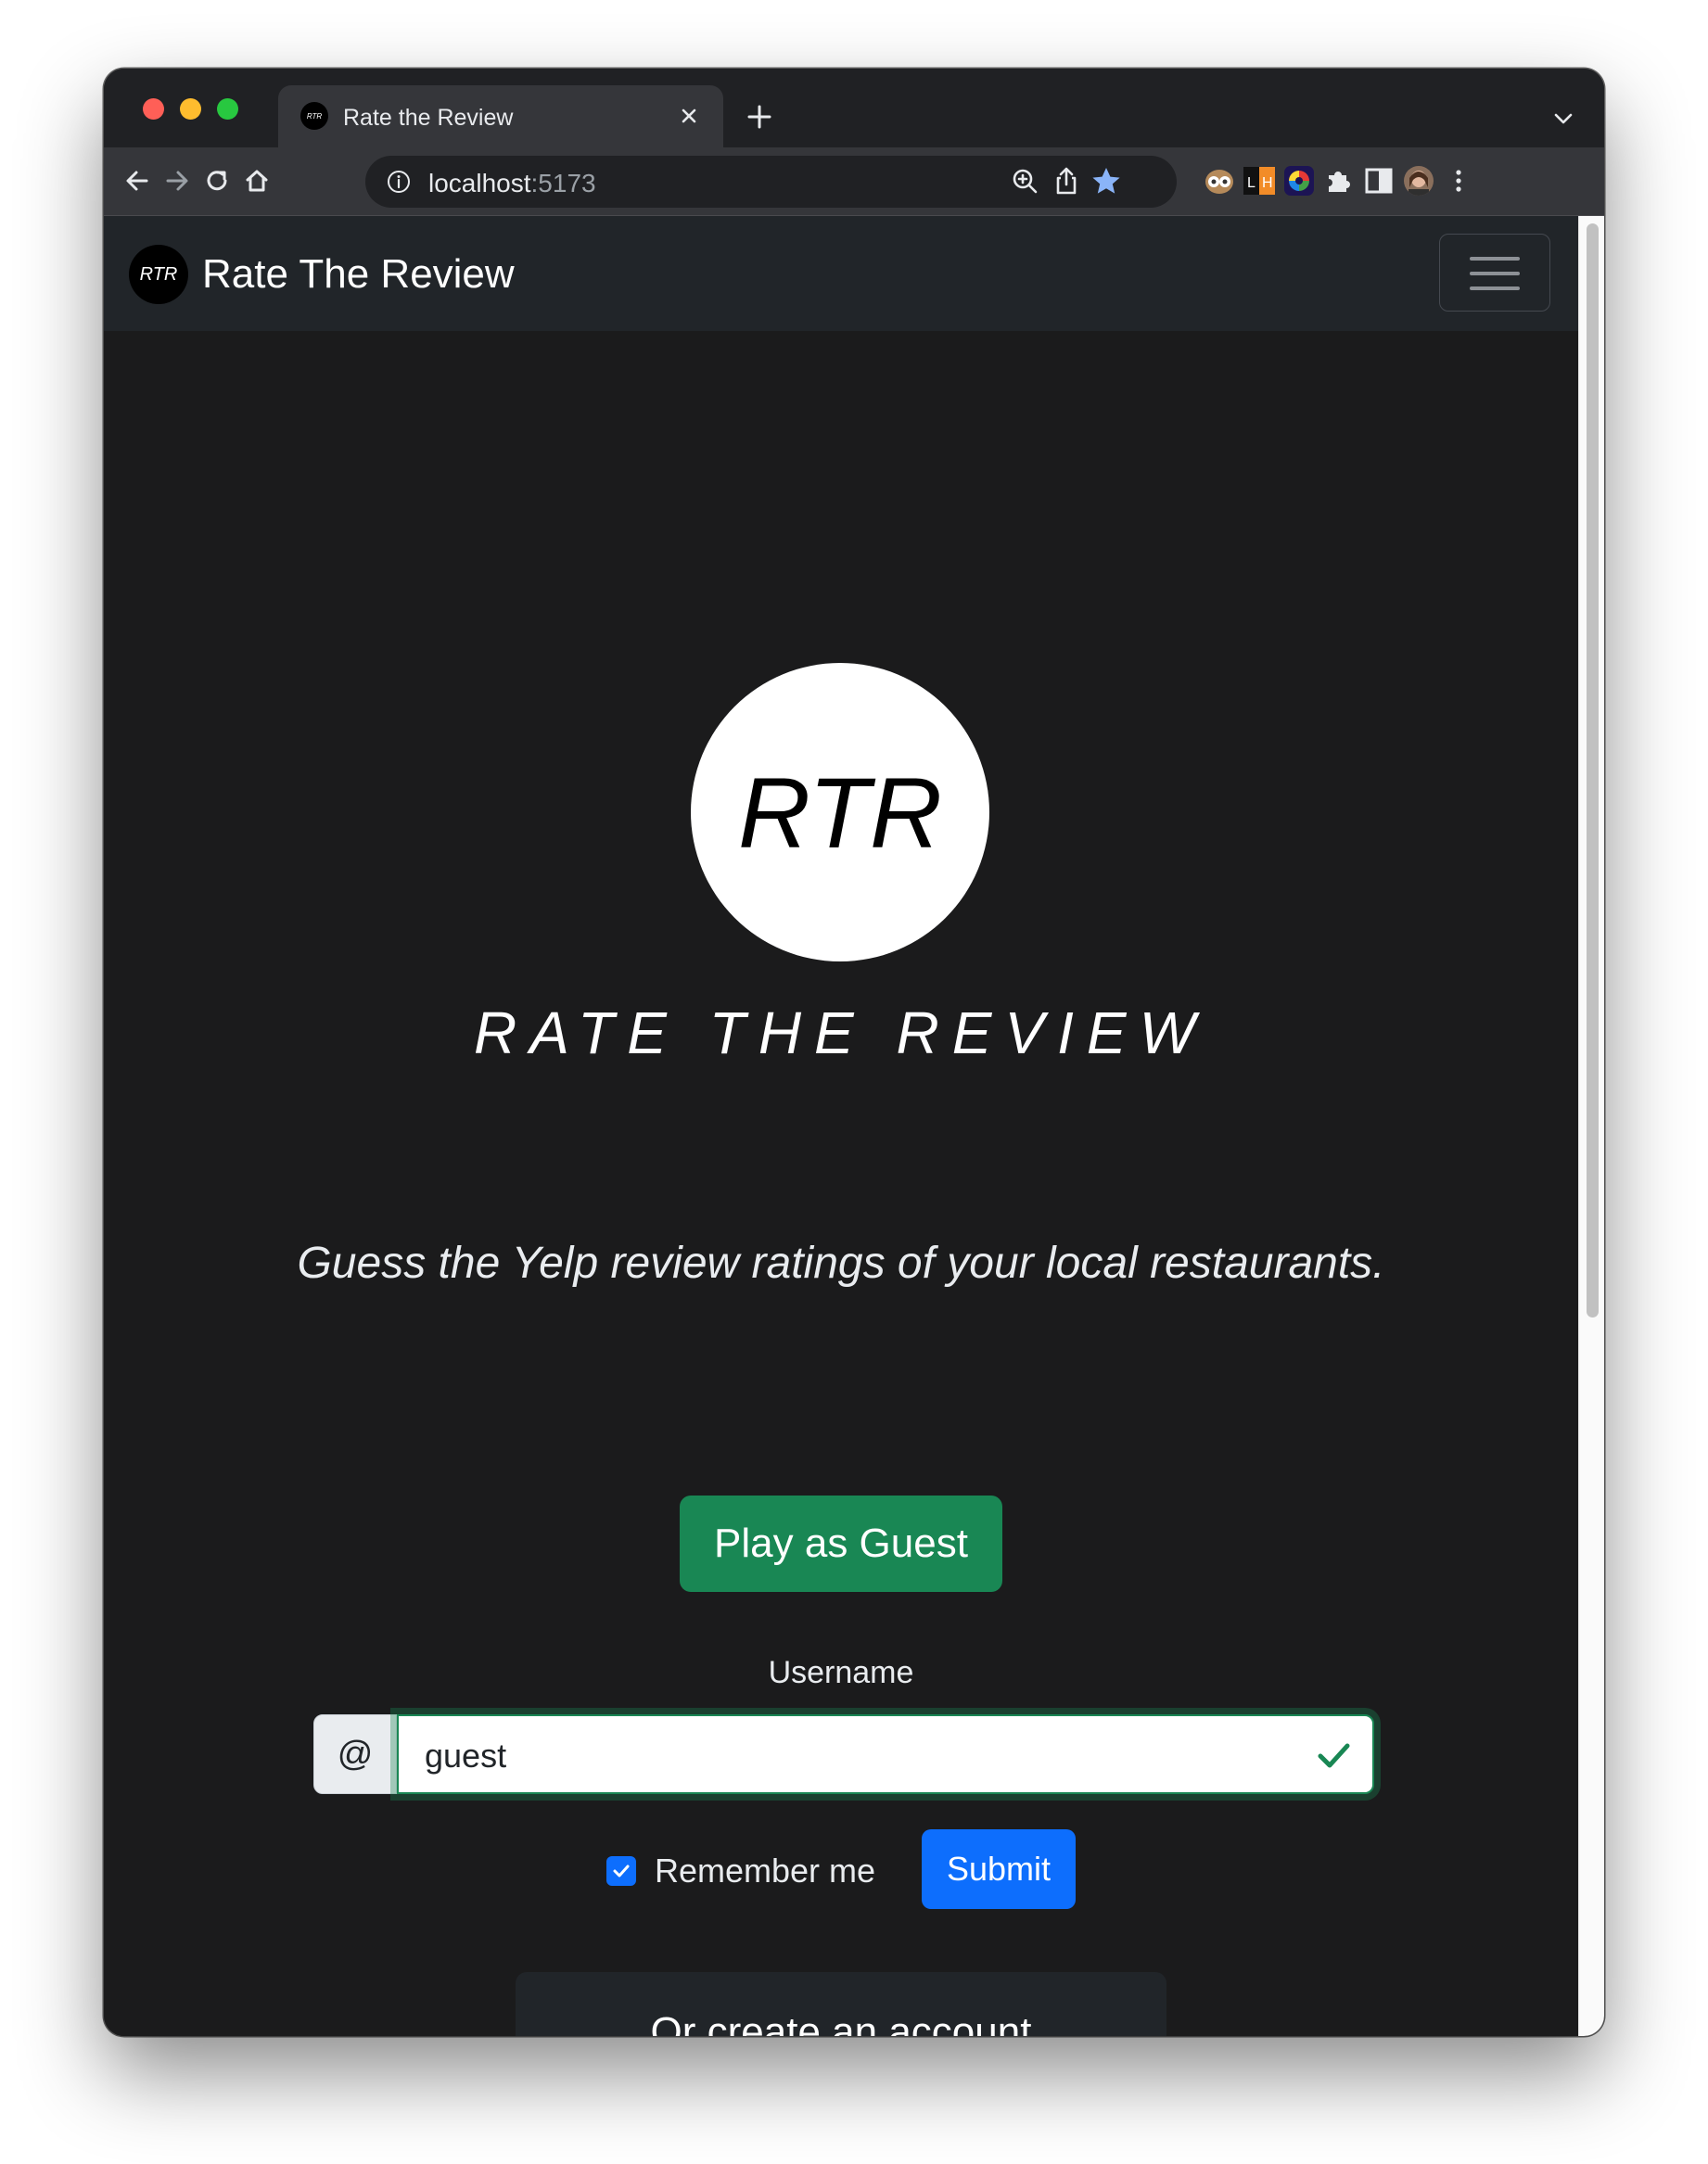 This screenshot has height=2164, width=1708. Describe the element at coordinates (314, 116) in the screenshot. I see `tab-favicon: RTR` at that location.